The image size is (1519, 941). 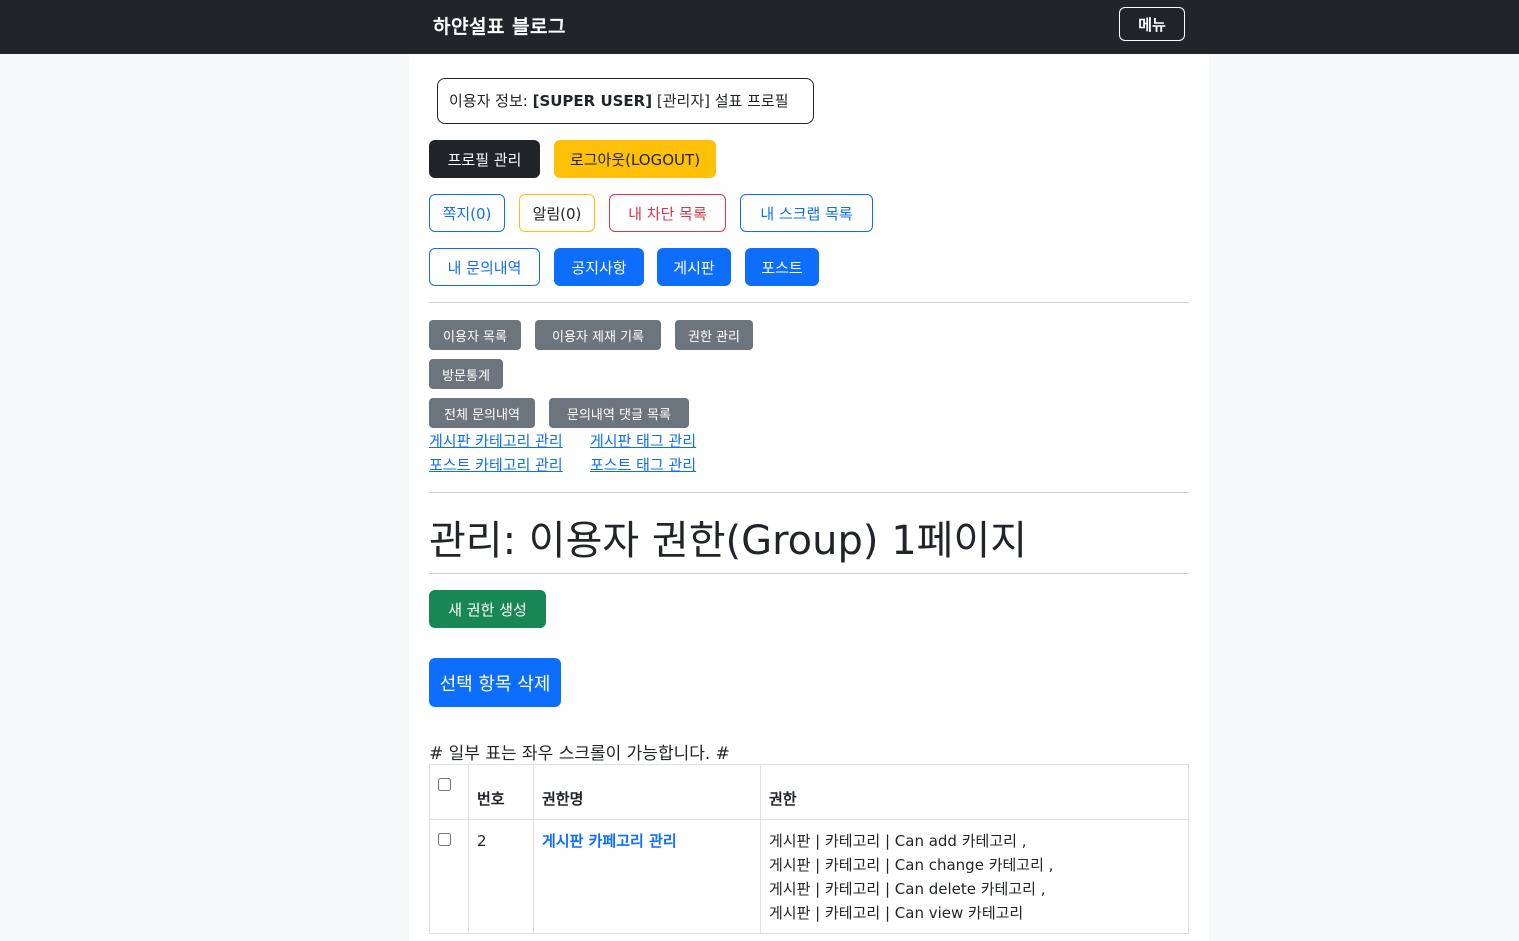 I want to click on post-category-link: 포스트 카테고리 관리, so click(x=496, y=464).